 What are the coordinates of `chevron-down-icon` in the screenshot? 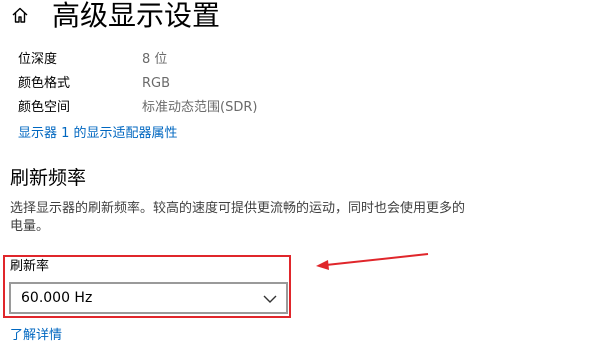 It's located at (270, 298).